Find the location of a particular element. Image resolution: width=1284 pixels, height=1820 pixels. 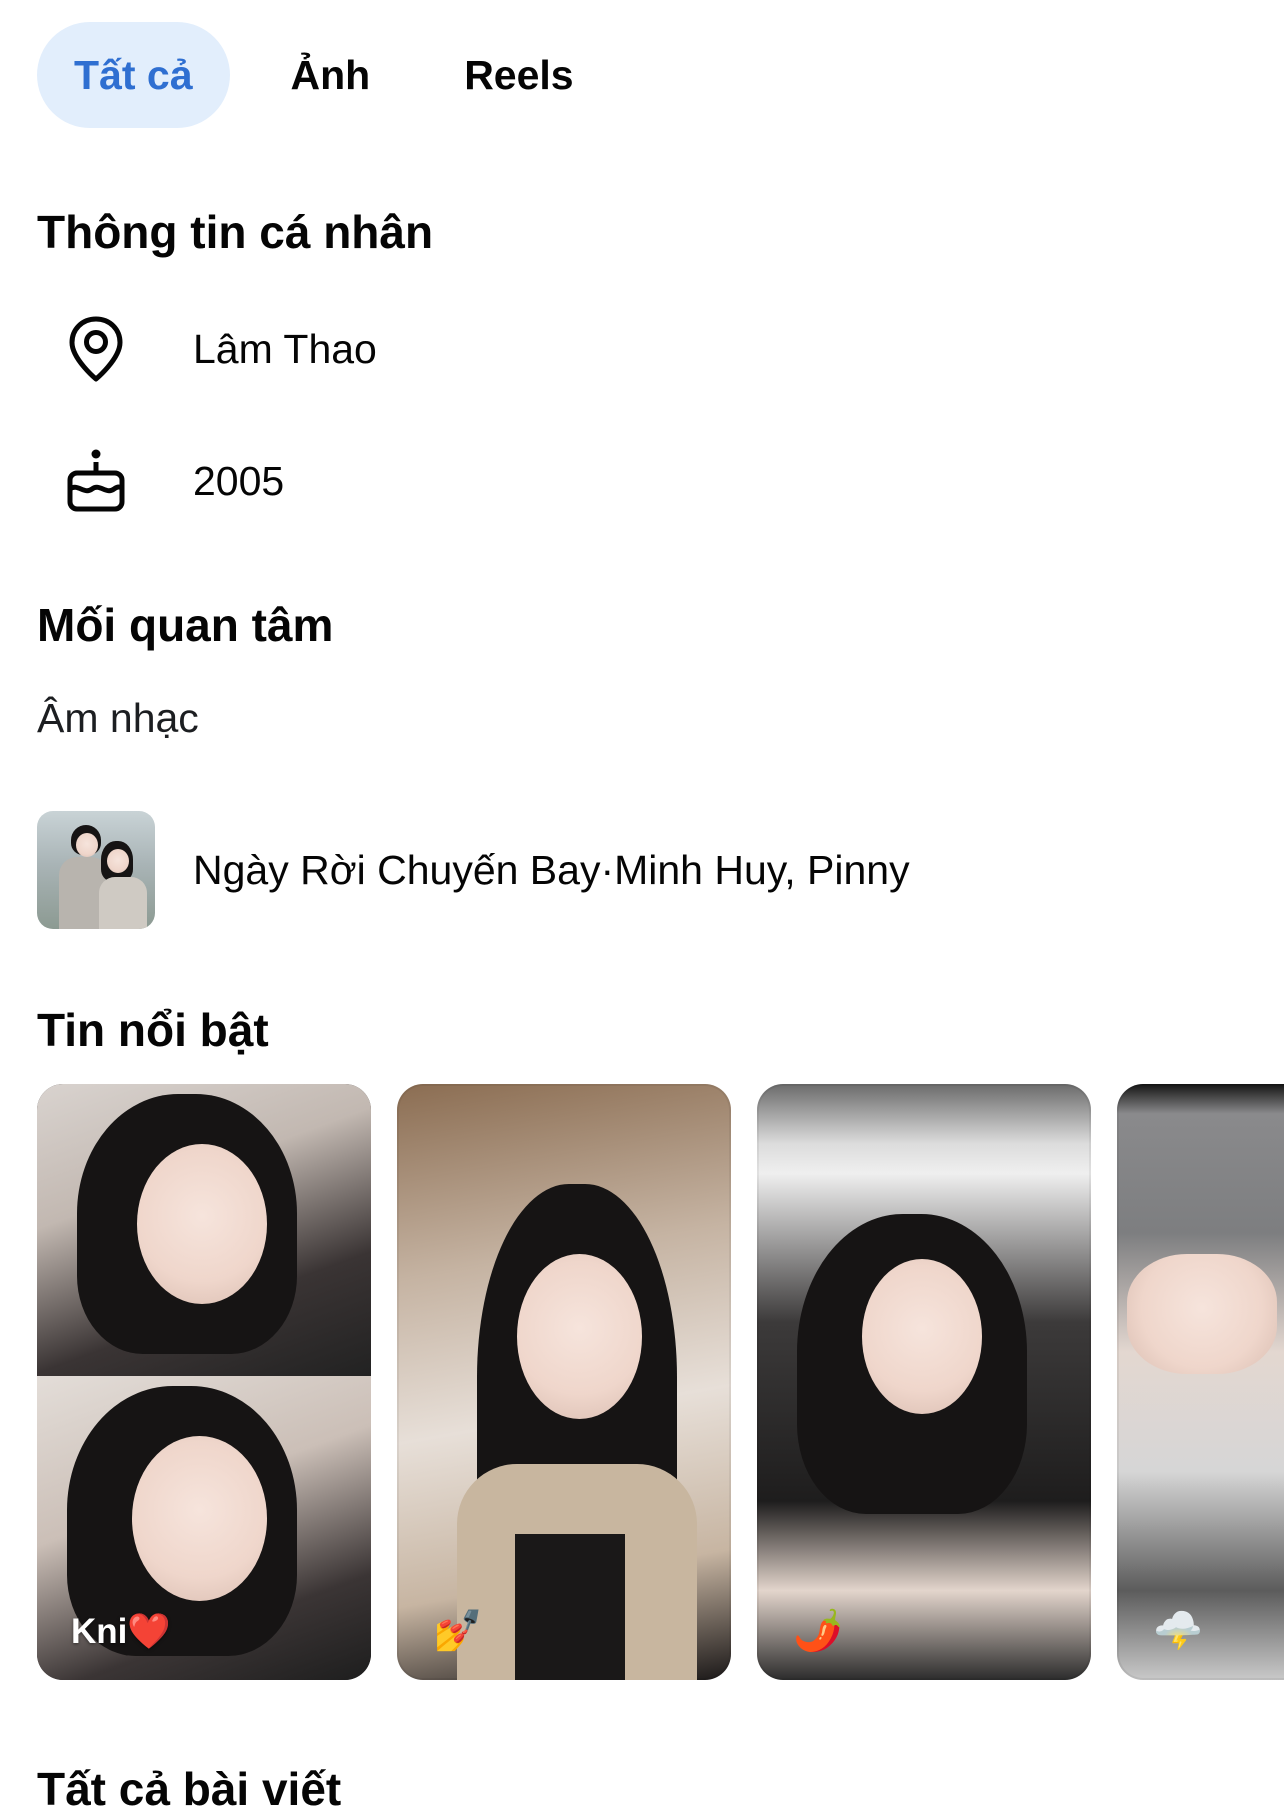

personal-info-heading: Thông tin cá nhân is located at coordinates (235, 232).